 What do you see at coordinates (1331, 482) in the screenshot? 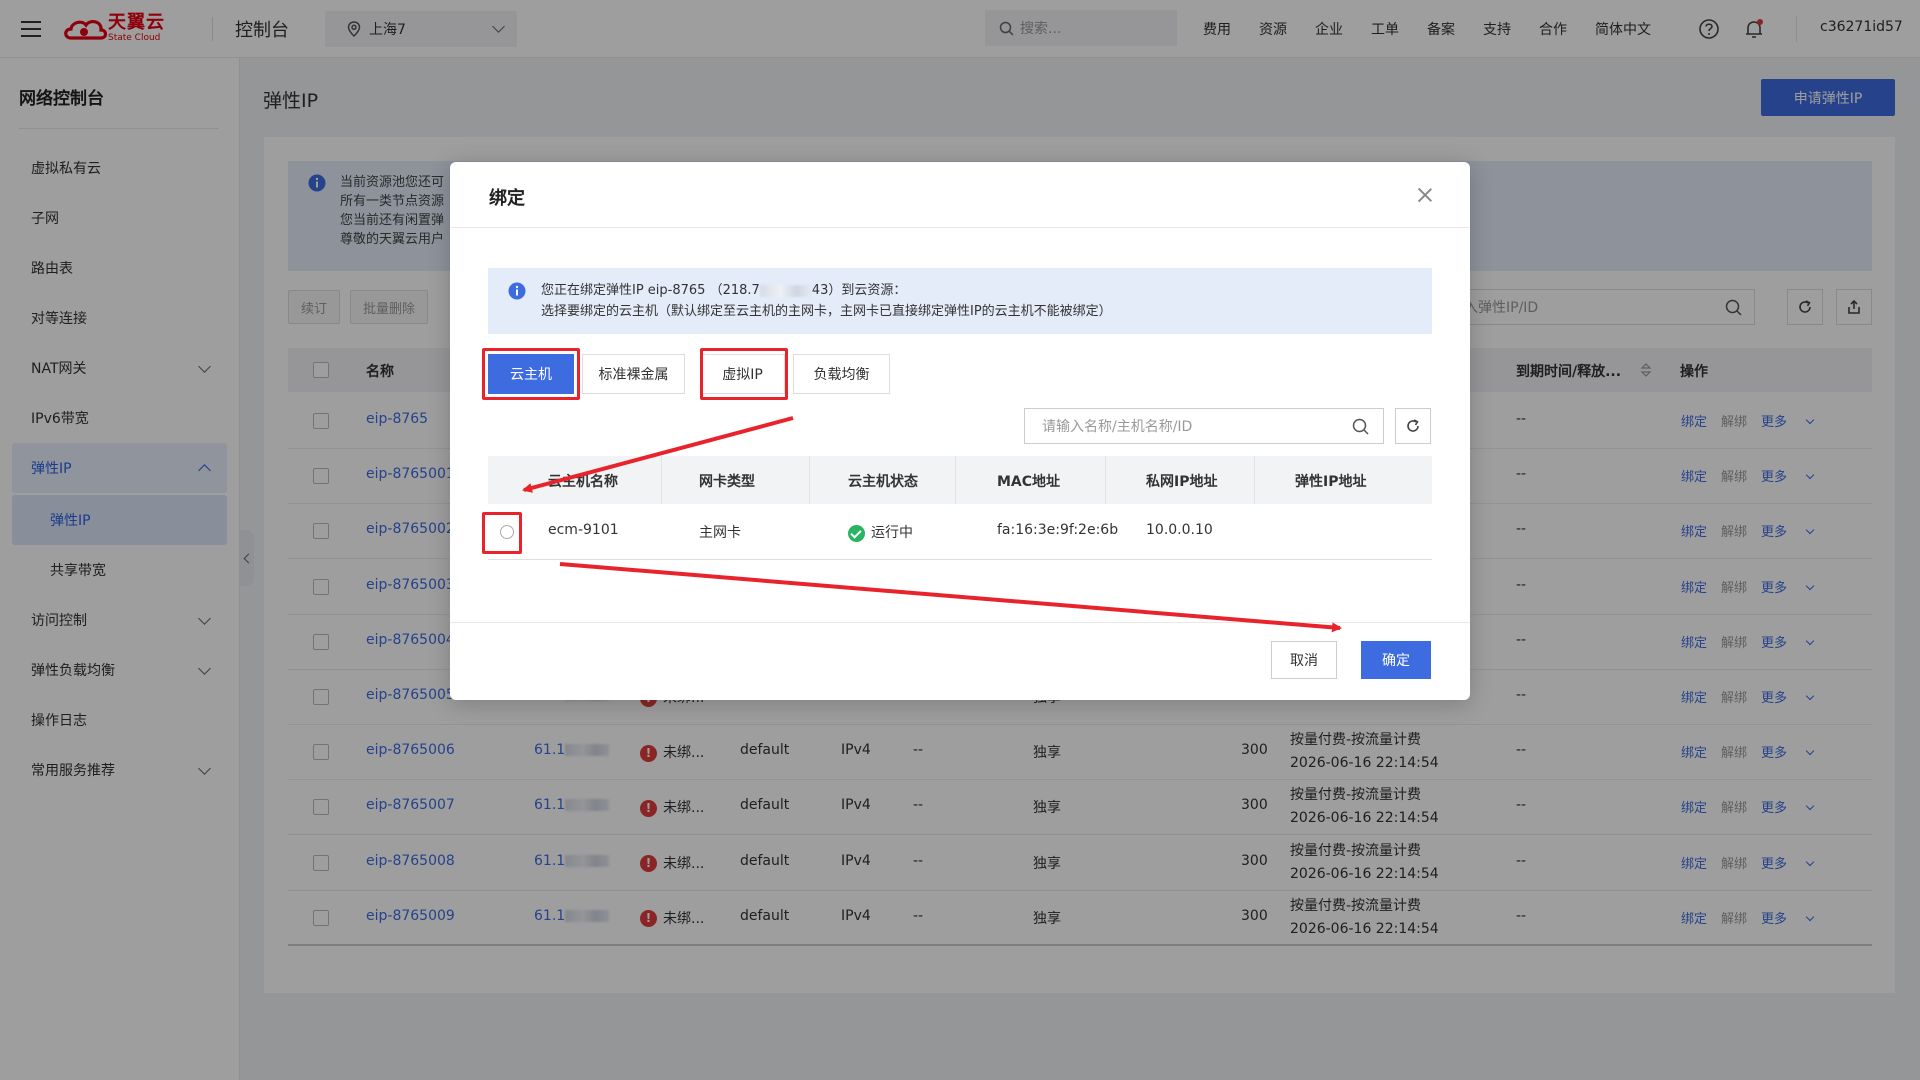
I see `header-eip: 弹性IP地址` at bounding box center [1331, 482].